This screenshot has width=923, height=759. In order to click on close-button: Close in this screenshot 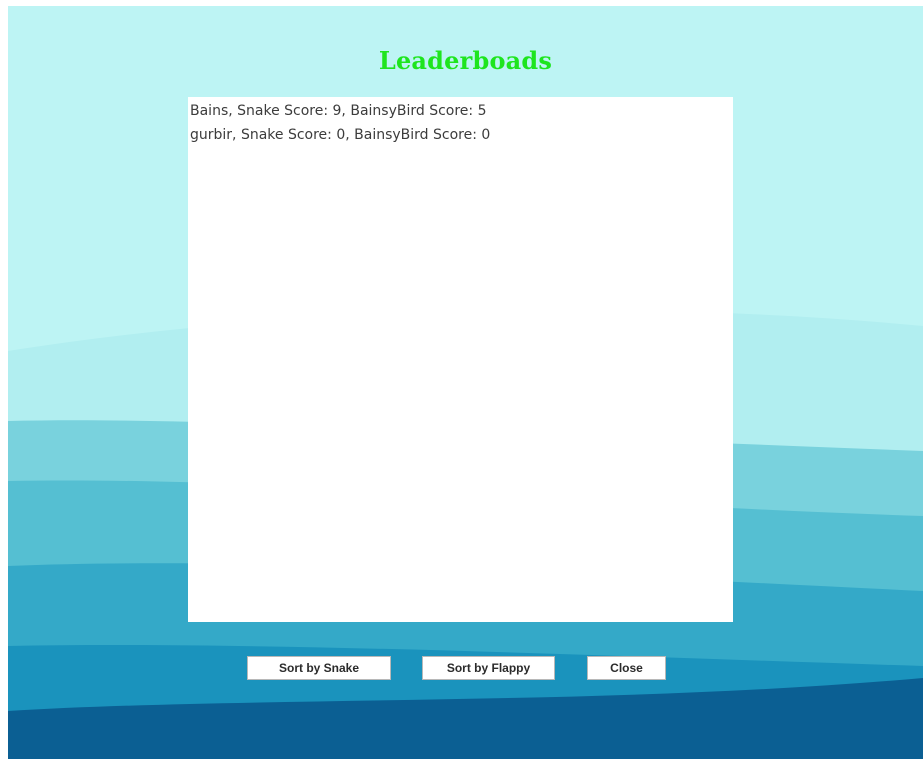, I will do `click(626, 668)`.